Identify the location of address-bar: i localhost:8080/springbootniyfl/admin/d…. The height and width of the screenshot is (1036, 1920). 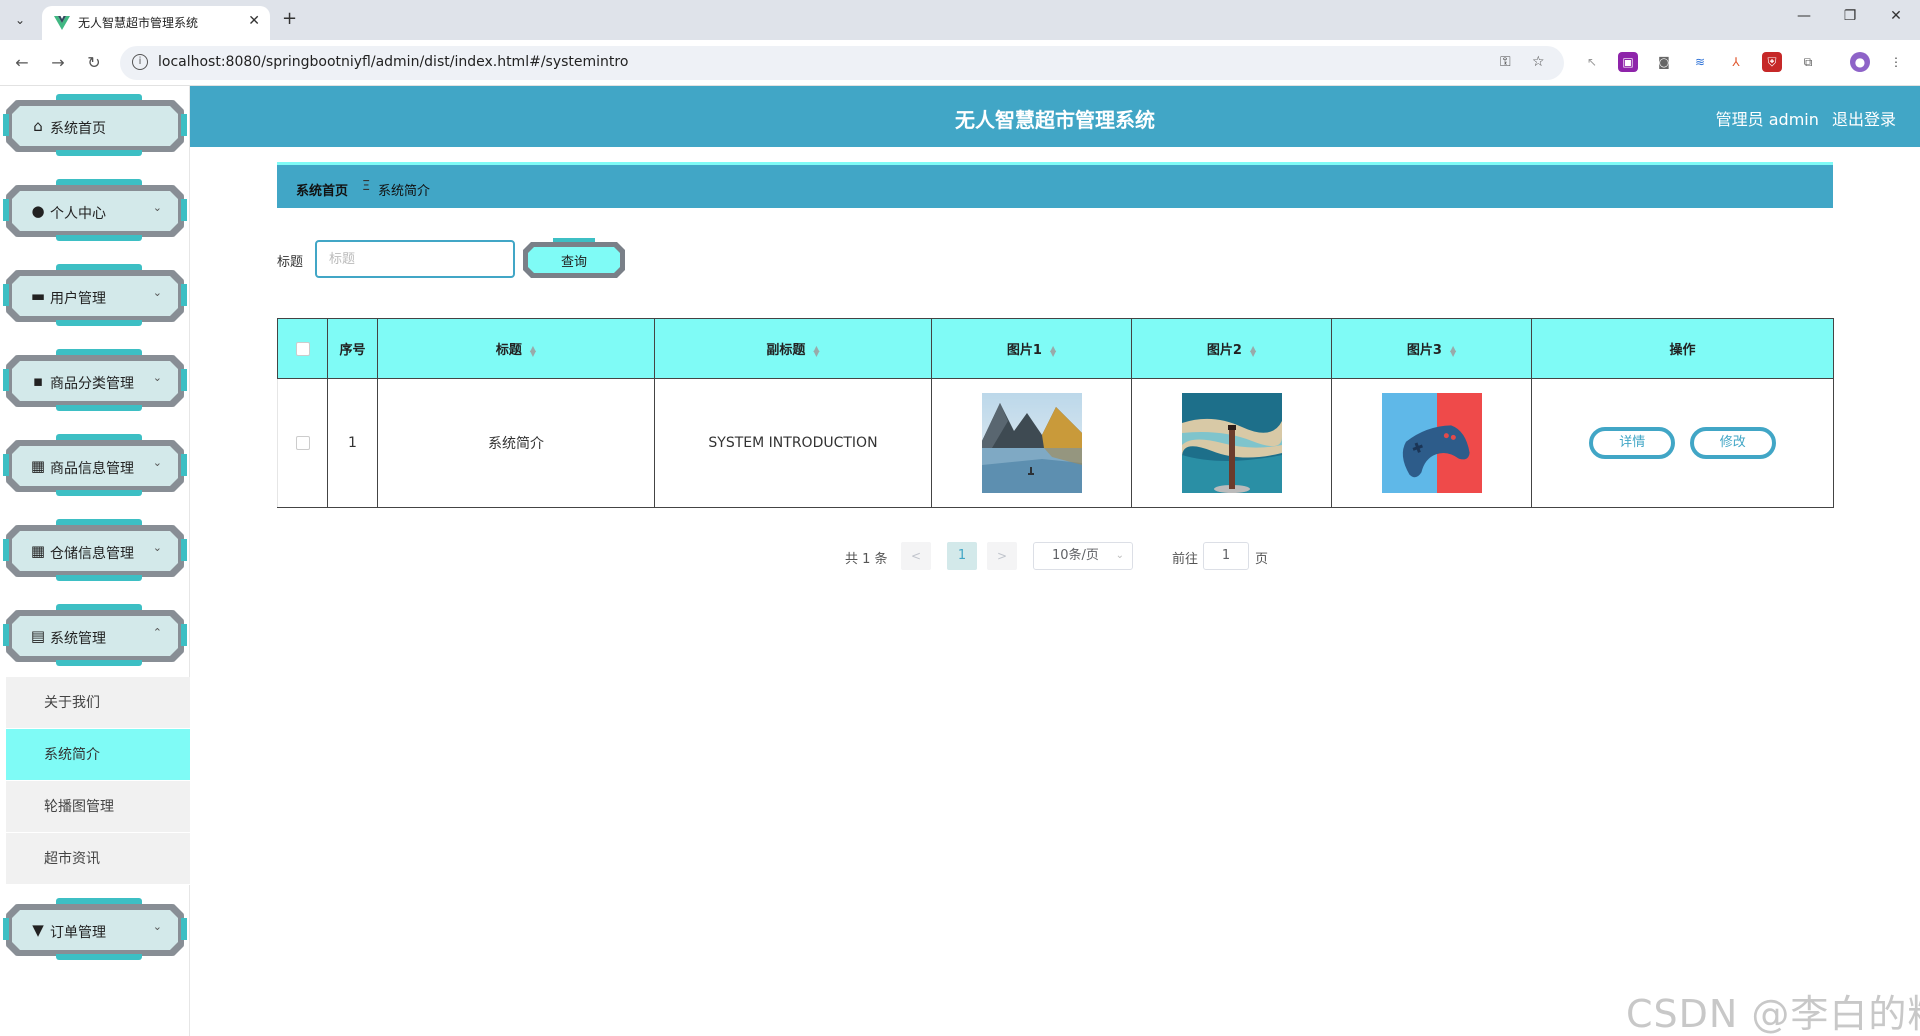
(842, 63).